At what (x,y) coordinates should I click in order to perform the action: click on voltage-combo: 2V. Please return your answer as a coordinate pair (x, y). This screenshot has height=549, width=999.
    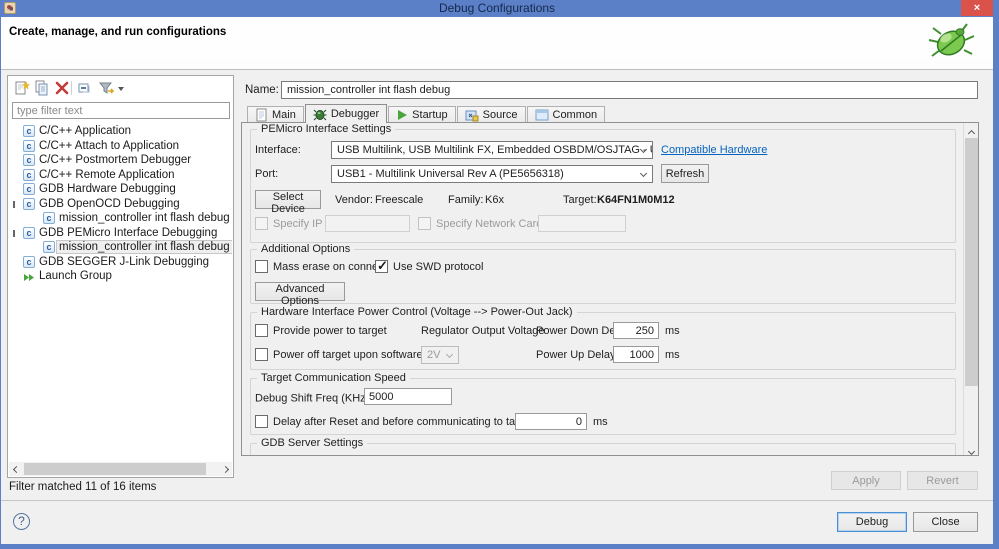
    Looking at the image, I should click on (440, 355).